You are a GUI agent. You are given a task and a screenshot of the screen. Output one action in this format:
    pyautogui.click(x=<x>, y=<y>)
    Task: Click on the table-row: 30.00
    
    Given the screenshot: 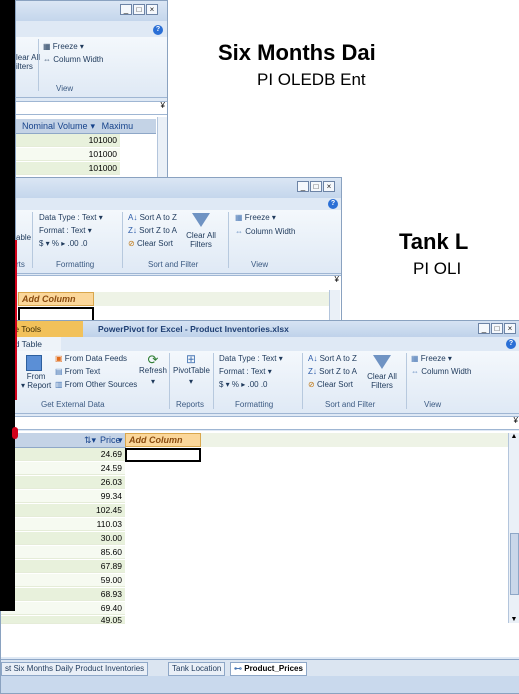 What is the action you would take?
    pyautogui.click(x=63, y=538)
    